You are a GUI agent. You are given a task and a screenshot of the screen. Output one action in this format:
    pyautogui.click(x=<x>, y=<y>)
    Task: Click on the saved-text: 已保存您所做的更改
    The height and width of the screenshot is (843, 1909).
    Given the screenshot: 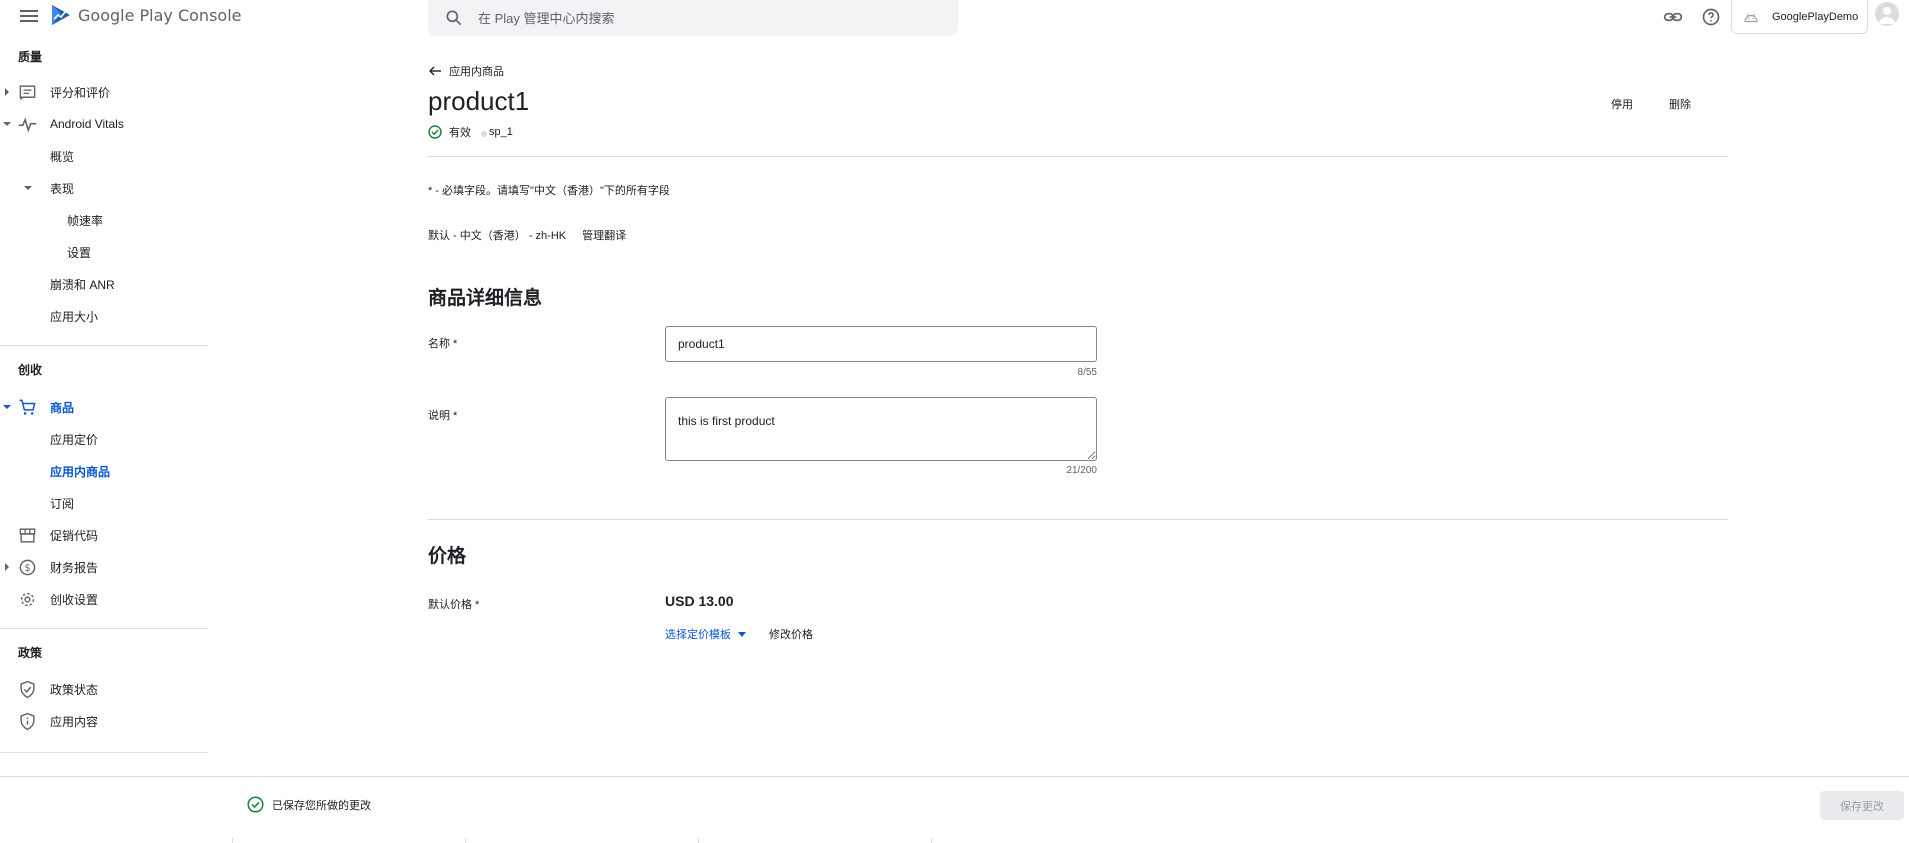 What is the action you would take?
    pyautogui.click(x=321, y=805)
    